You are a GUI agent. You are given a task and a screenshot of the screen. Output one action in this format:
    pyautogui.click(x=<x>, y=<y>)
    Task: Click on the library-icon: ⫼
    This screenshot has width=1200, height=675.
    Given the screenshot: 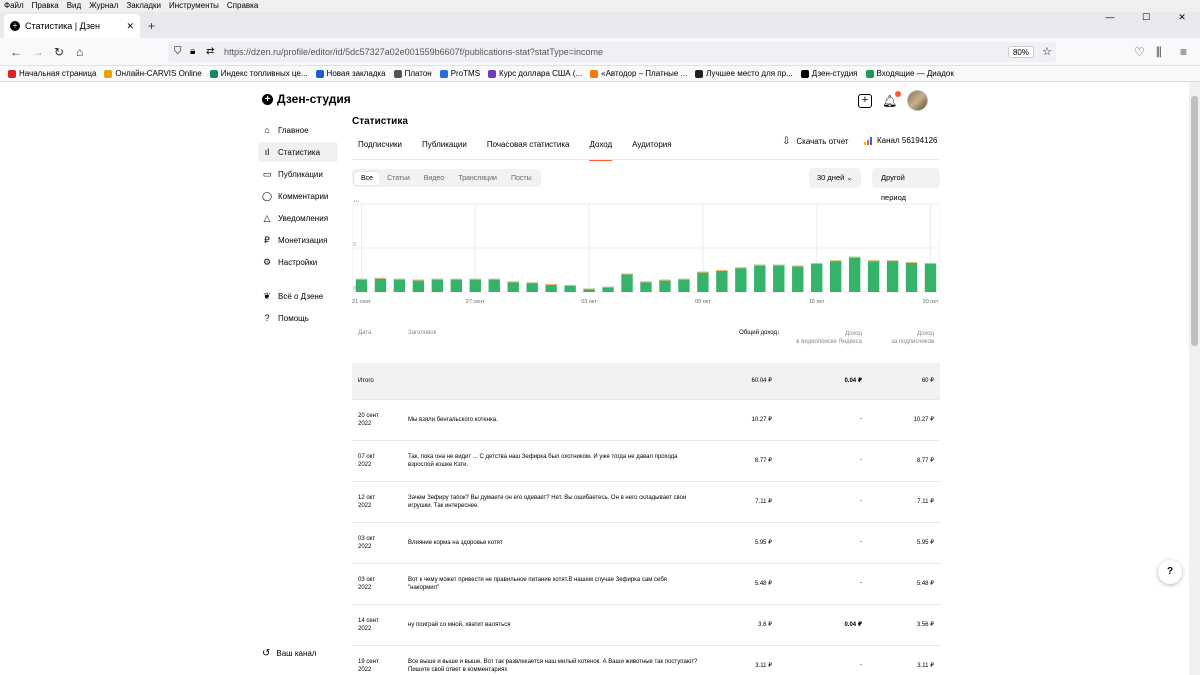 What is the action you would take?
    pyautogui.click(x=1159, y=52)
    